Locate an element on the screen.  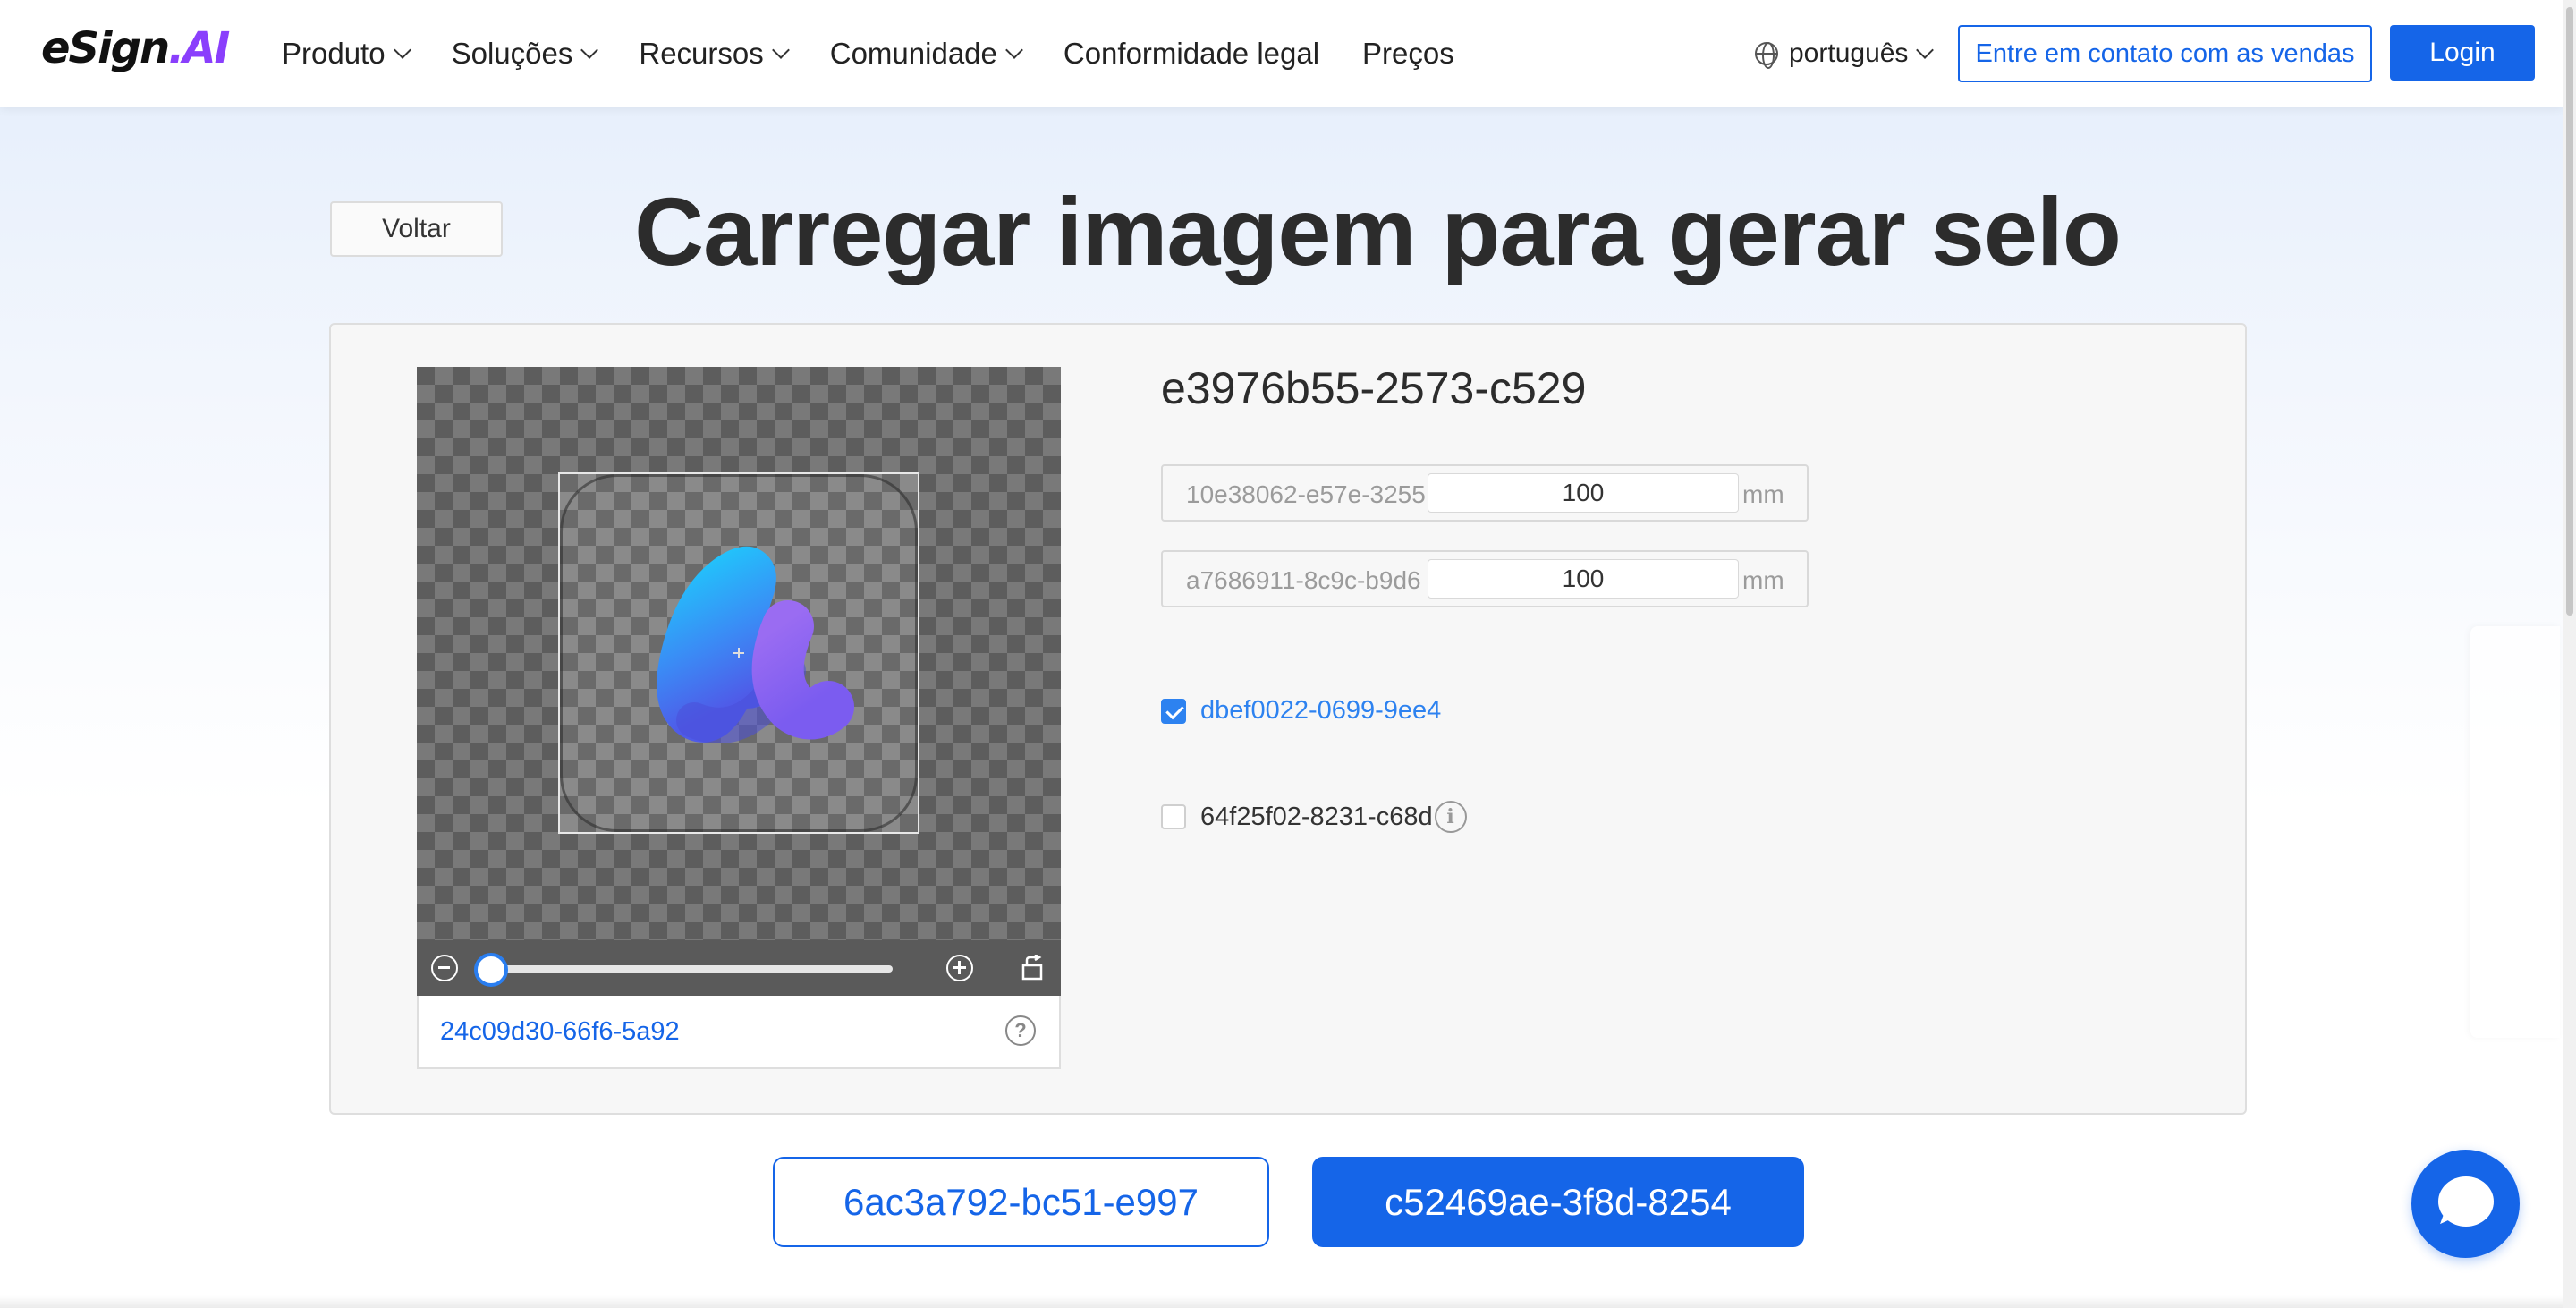
logo-main-text: eSign is located at coordinates (105, 48).